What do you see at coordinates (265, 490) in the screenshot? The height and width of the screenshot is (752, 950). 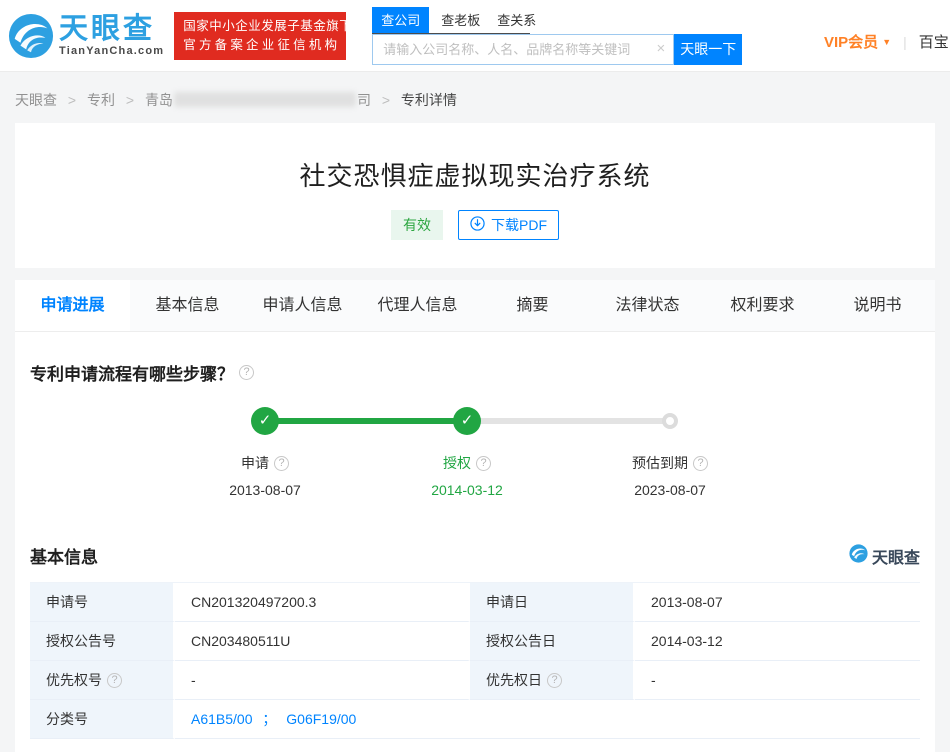 I see `application-date: 2013-08-07` at bounding box center [265, 490].